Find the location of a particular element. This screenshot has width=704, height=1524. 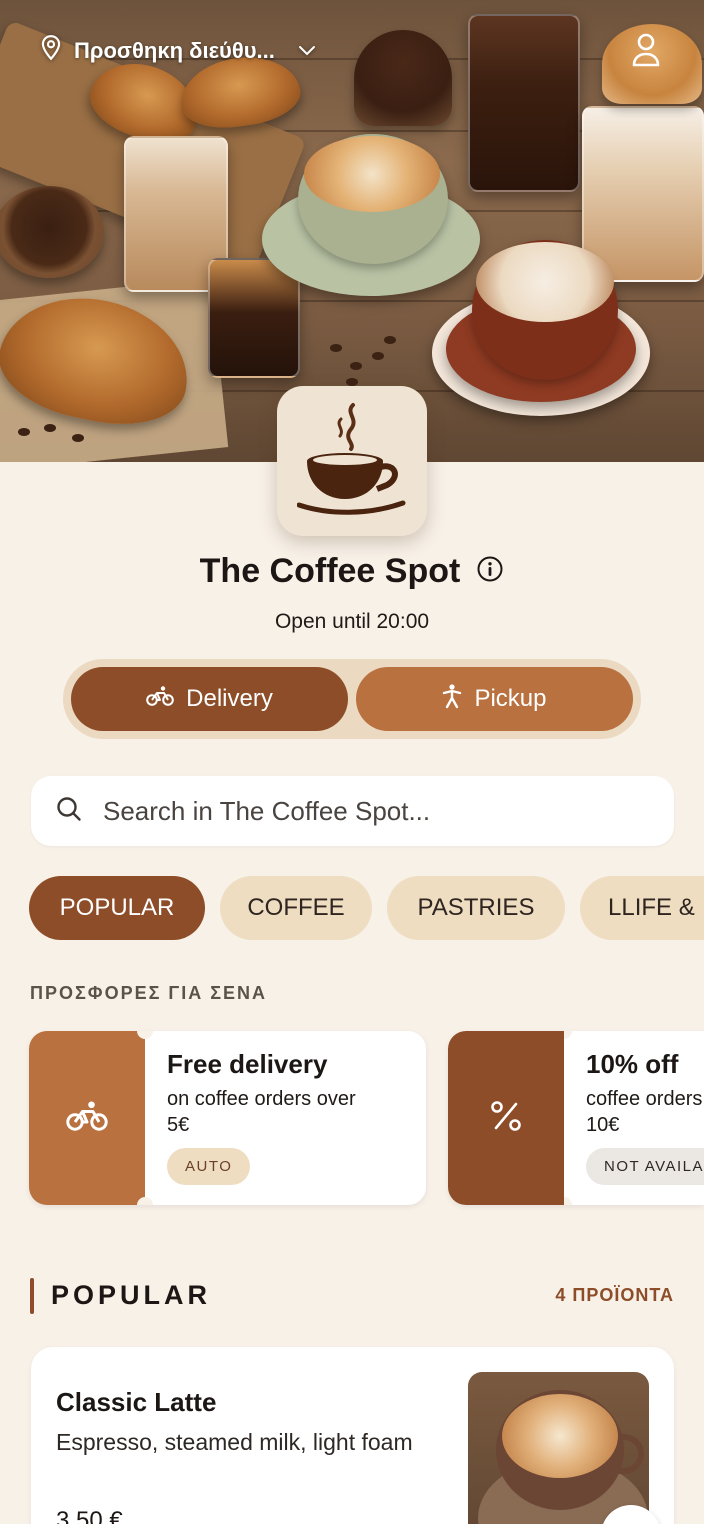

category-tab-pastries: PASTRIES is located at coordinates (476, 908).